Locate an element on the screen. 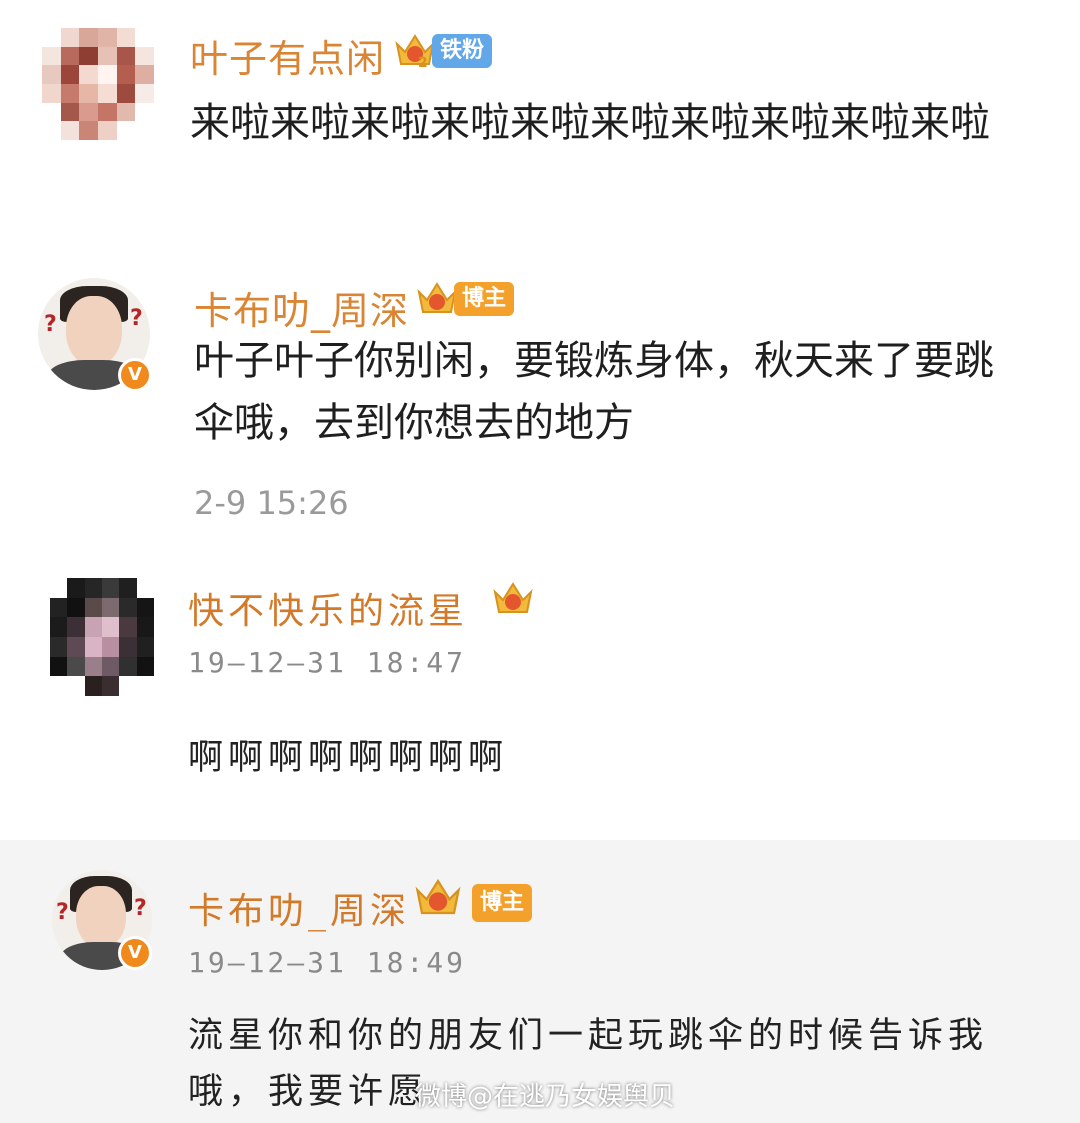  fan-badge: 铁粉 is located at coordinates (462, 51).